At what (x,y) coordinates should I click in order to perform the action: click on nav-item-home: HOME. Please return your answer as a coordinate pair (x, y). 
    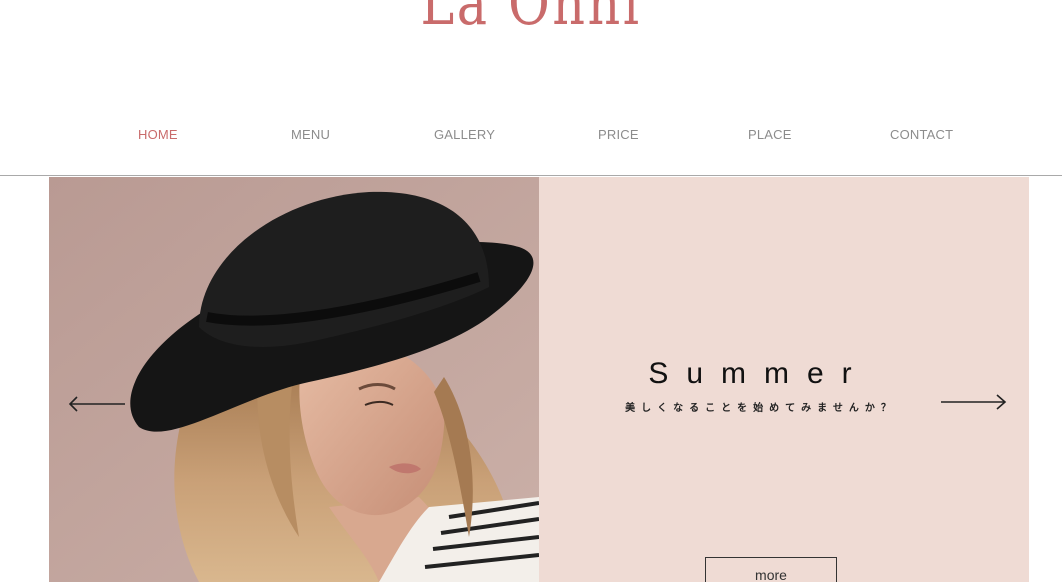
    Looking at the image, I should click on (158, 135).